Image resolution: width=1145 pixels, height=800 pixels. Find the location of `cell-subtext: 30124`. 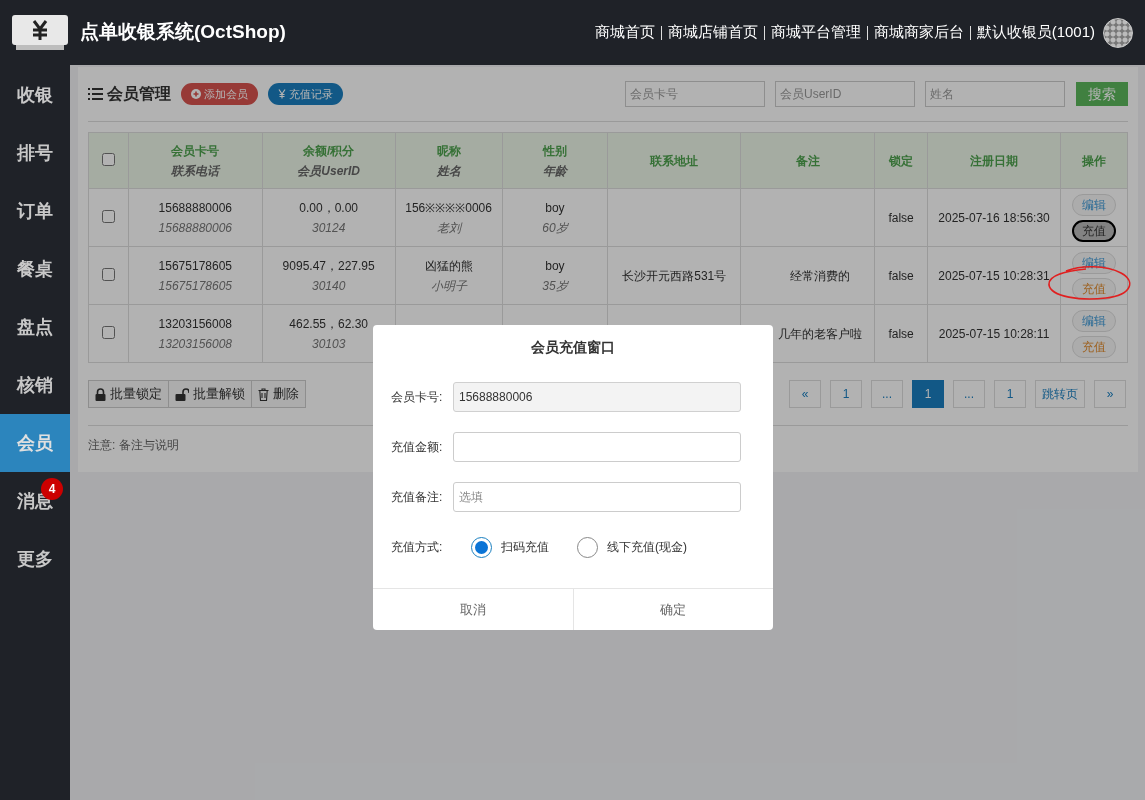

cell-subtext: 30124 is located at coordinates (328, 228).